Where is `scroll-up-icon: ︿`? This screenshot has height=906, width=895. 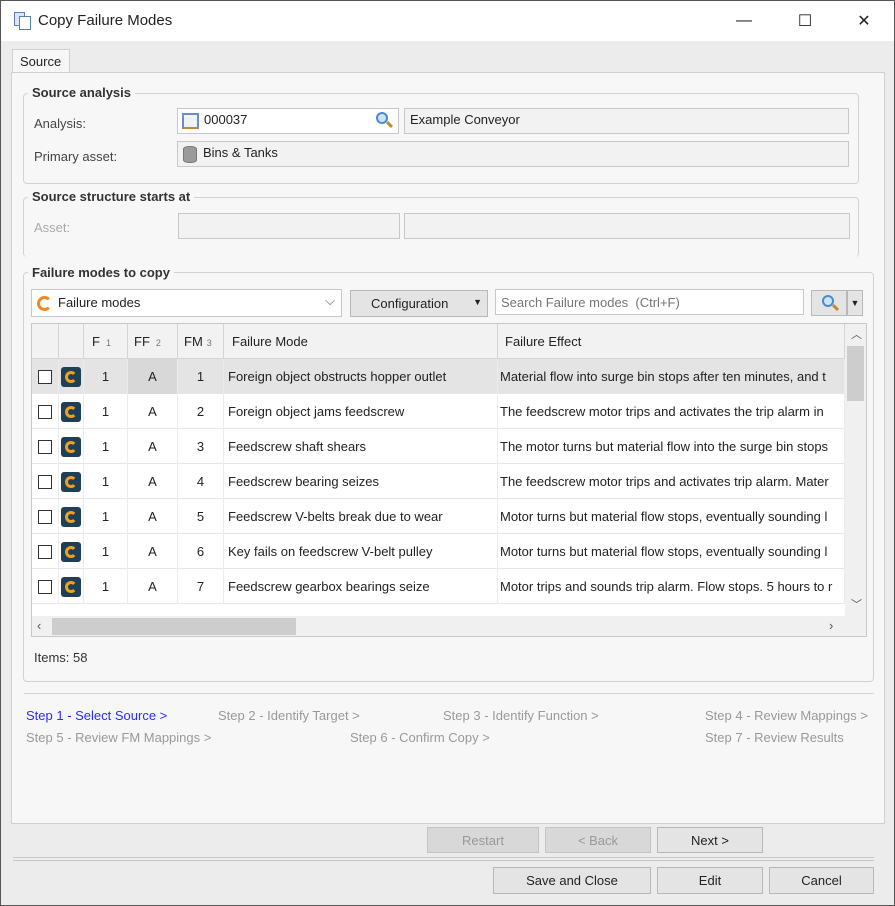 scroll-up-icon: ︿ is located at coordinates (856, 334).